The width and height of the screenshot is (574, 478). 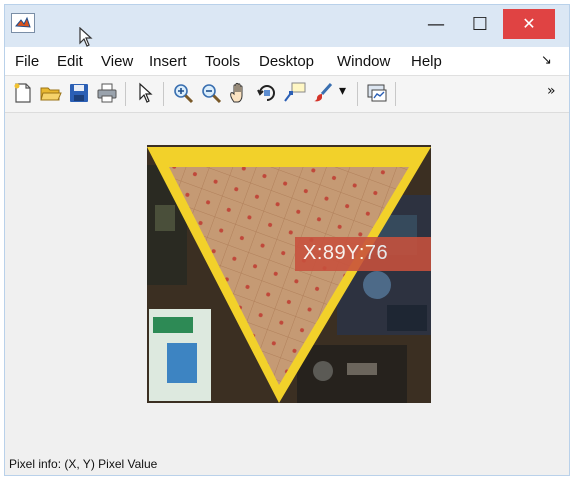 I want to click on title-bar: — ☐ ✕, so click(x=287, y=26).